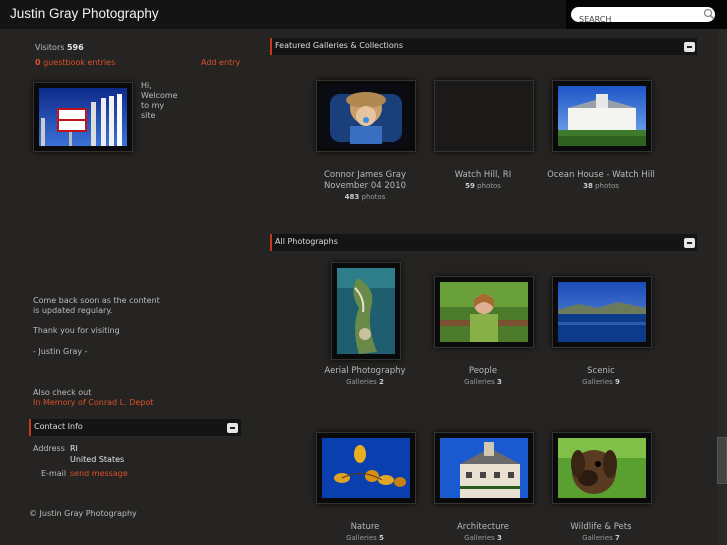  What do you see at coordinates (483, 371) in the screenshot?
I see `category-title: People` at bounding box center [483, 371].